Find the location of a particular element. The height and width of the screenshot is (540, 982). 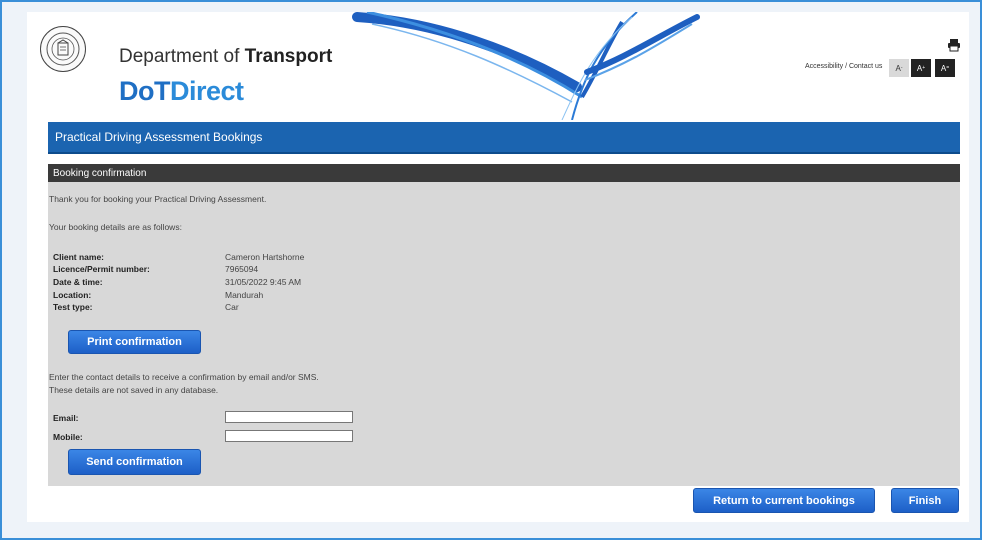

email-input is located at coordinates (289, 417).